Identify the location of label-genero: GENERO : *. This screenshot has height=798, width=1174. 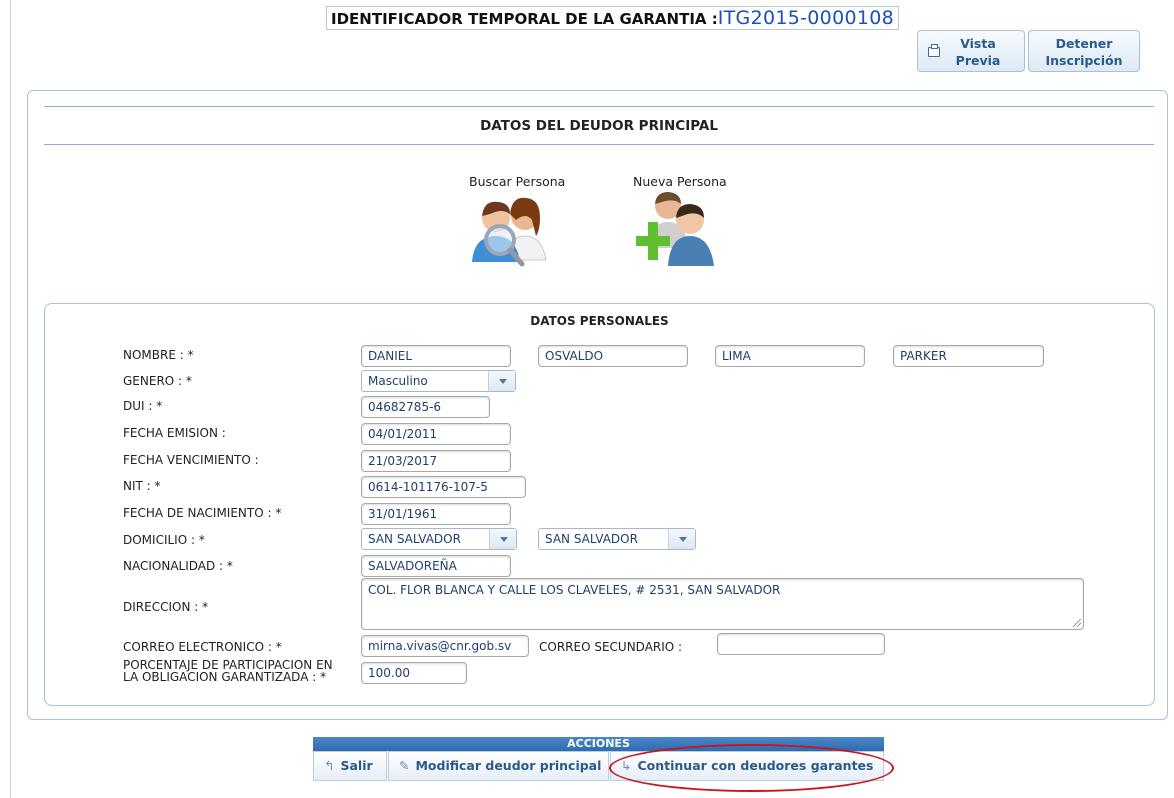
(157, 381).